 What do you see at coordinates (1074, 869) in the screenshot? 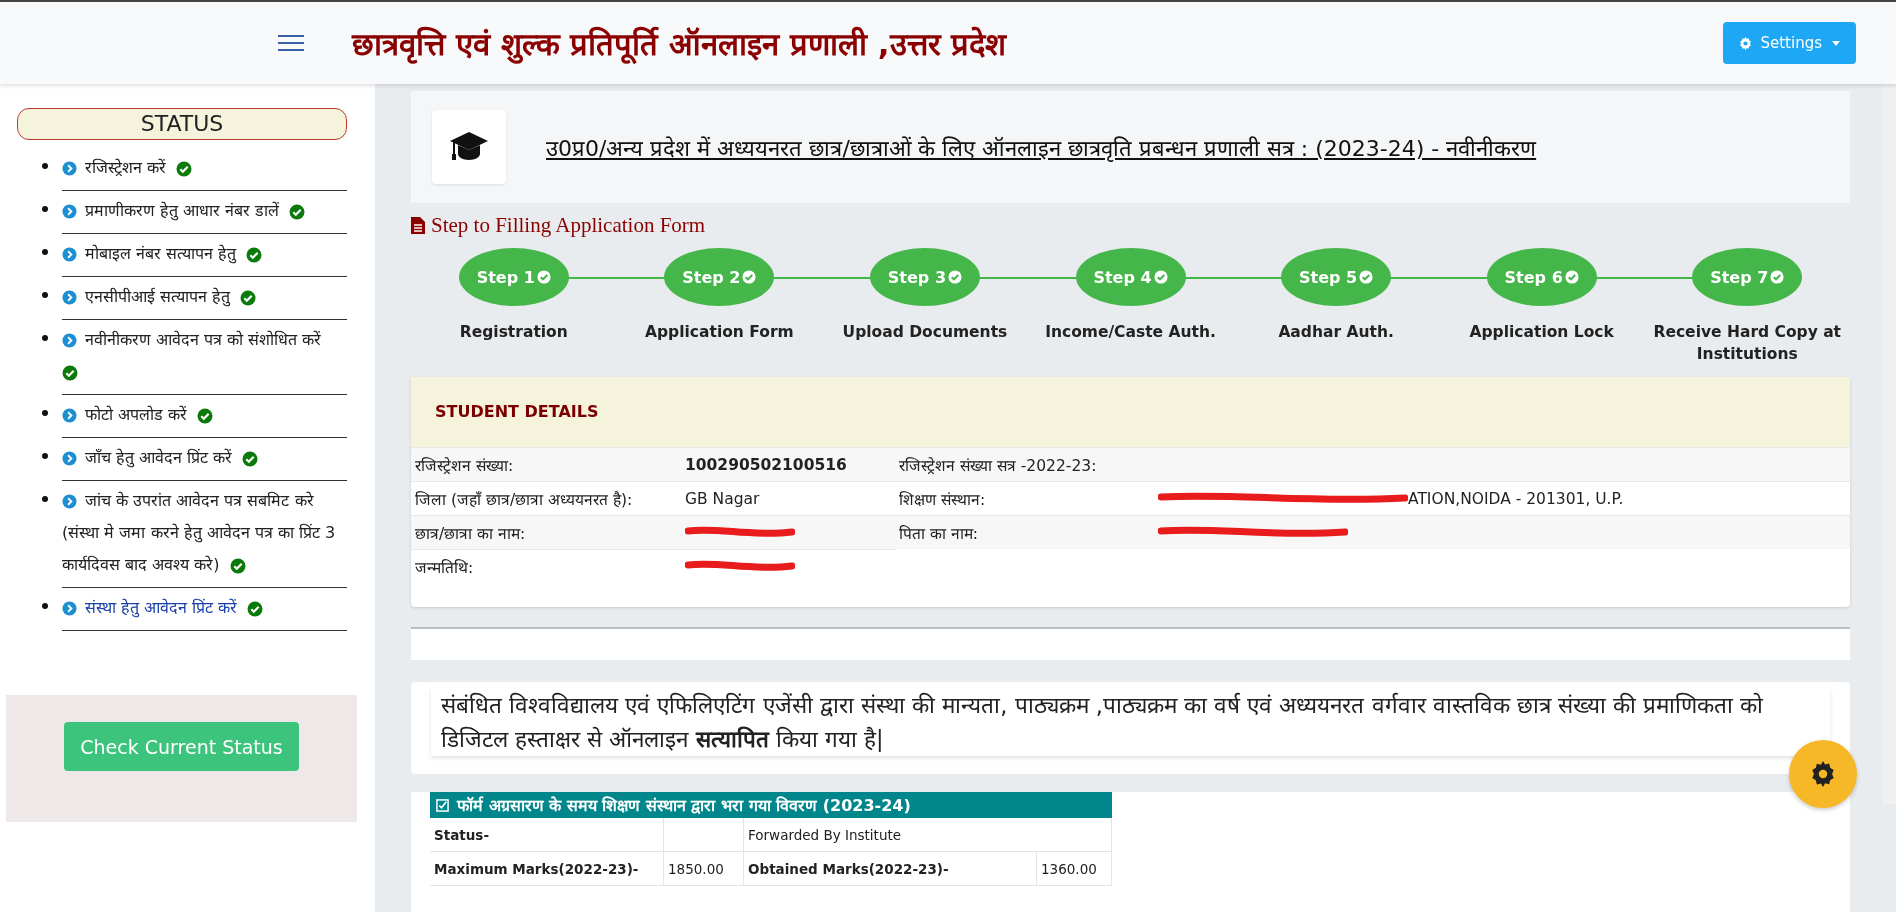
I see `table-cell: 1360.00` at bounding box center [1074, 869].